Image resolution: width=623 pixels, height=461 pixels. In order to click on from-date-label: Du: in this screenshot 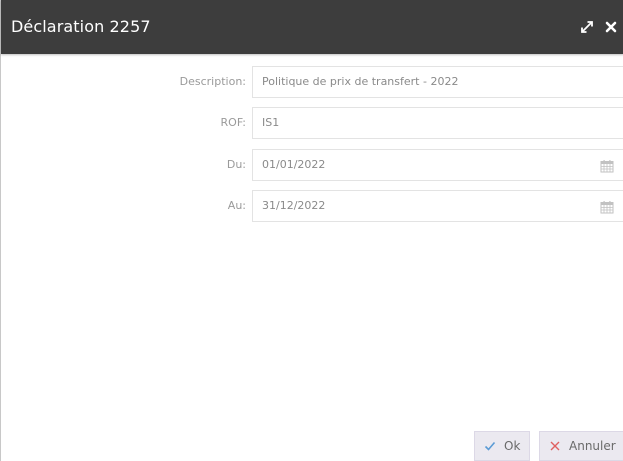, I will do `click(236, 164)`.